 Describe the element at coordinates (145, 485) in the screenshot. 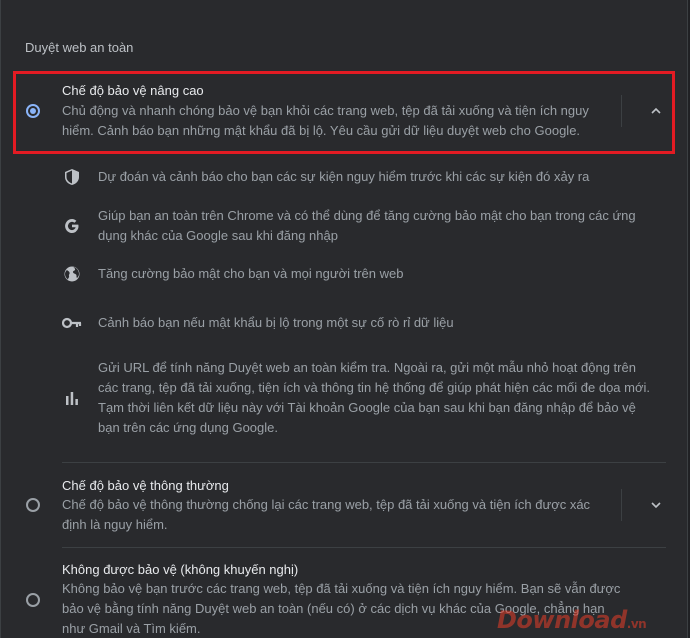

I see `standard-protection-title: Chế độ bảo vệ thông thường` at that location.